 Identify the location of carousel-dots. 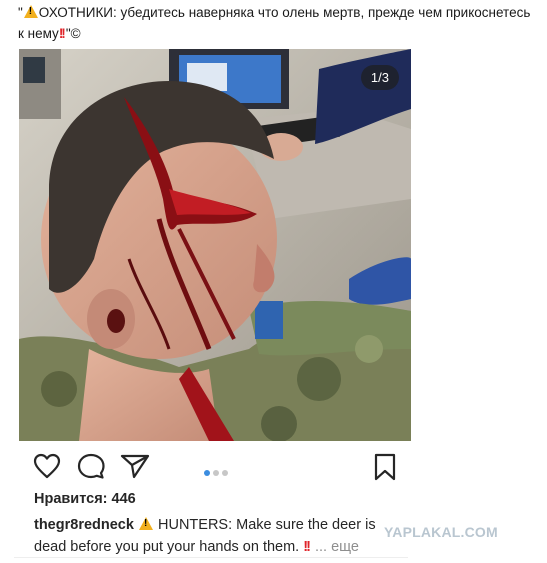
(215, 472).